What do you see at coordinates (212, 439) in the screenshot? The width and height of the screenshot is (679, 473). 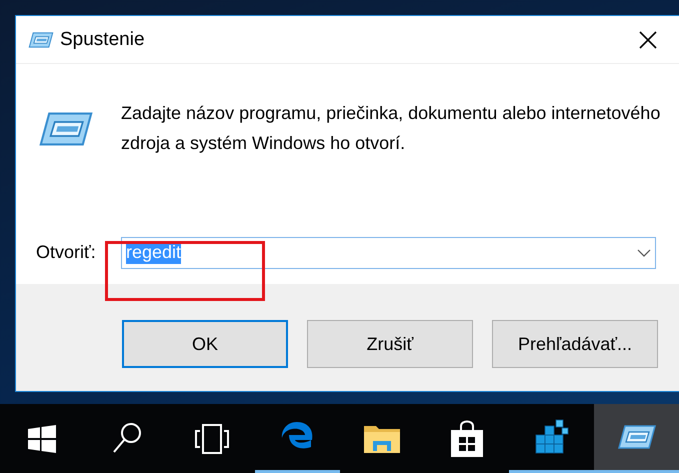 I see `task-view-icon` at bounding box center [212, 439].